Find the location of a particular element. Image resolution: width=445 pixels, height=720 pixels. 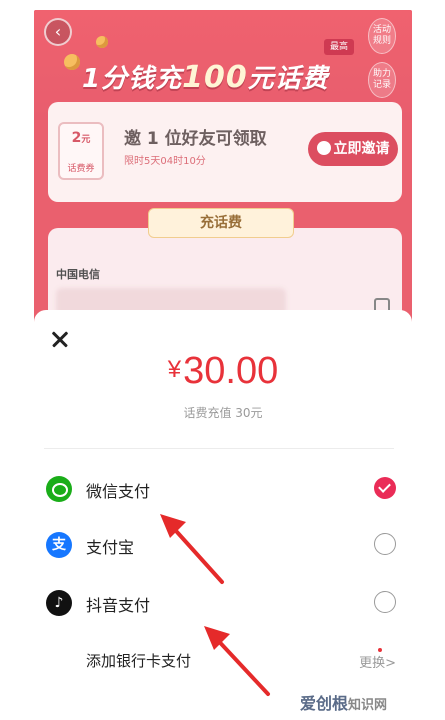

wechat-pay-icon is located at coordinates (59, 489).